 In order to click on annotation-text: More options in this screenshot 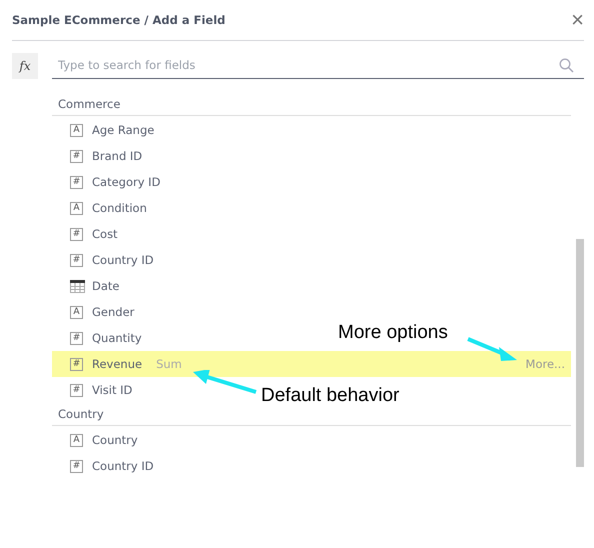, I will do `click(393, 333)`.